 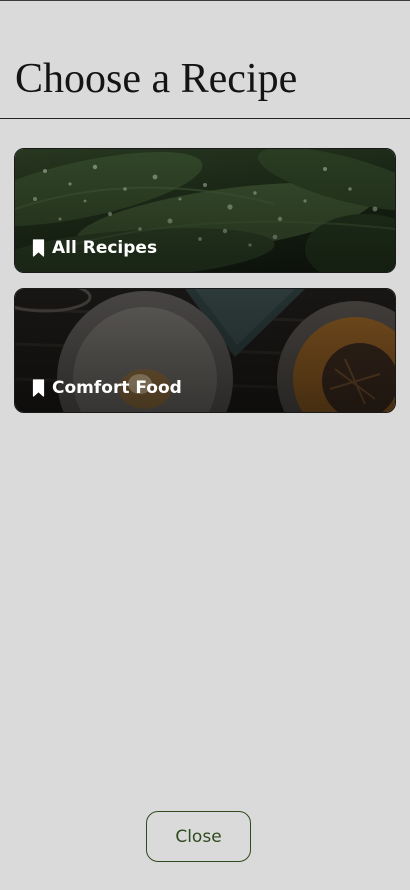 I want to click on collection-label-text: All Recipes, so click(x=105, y=248).